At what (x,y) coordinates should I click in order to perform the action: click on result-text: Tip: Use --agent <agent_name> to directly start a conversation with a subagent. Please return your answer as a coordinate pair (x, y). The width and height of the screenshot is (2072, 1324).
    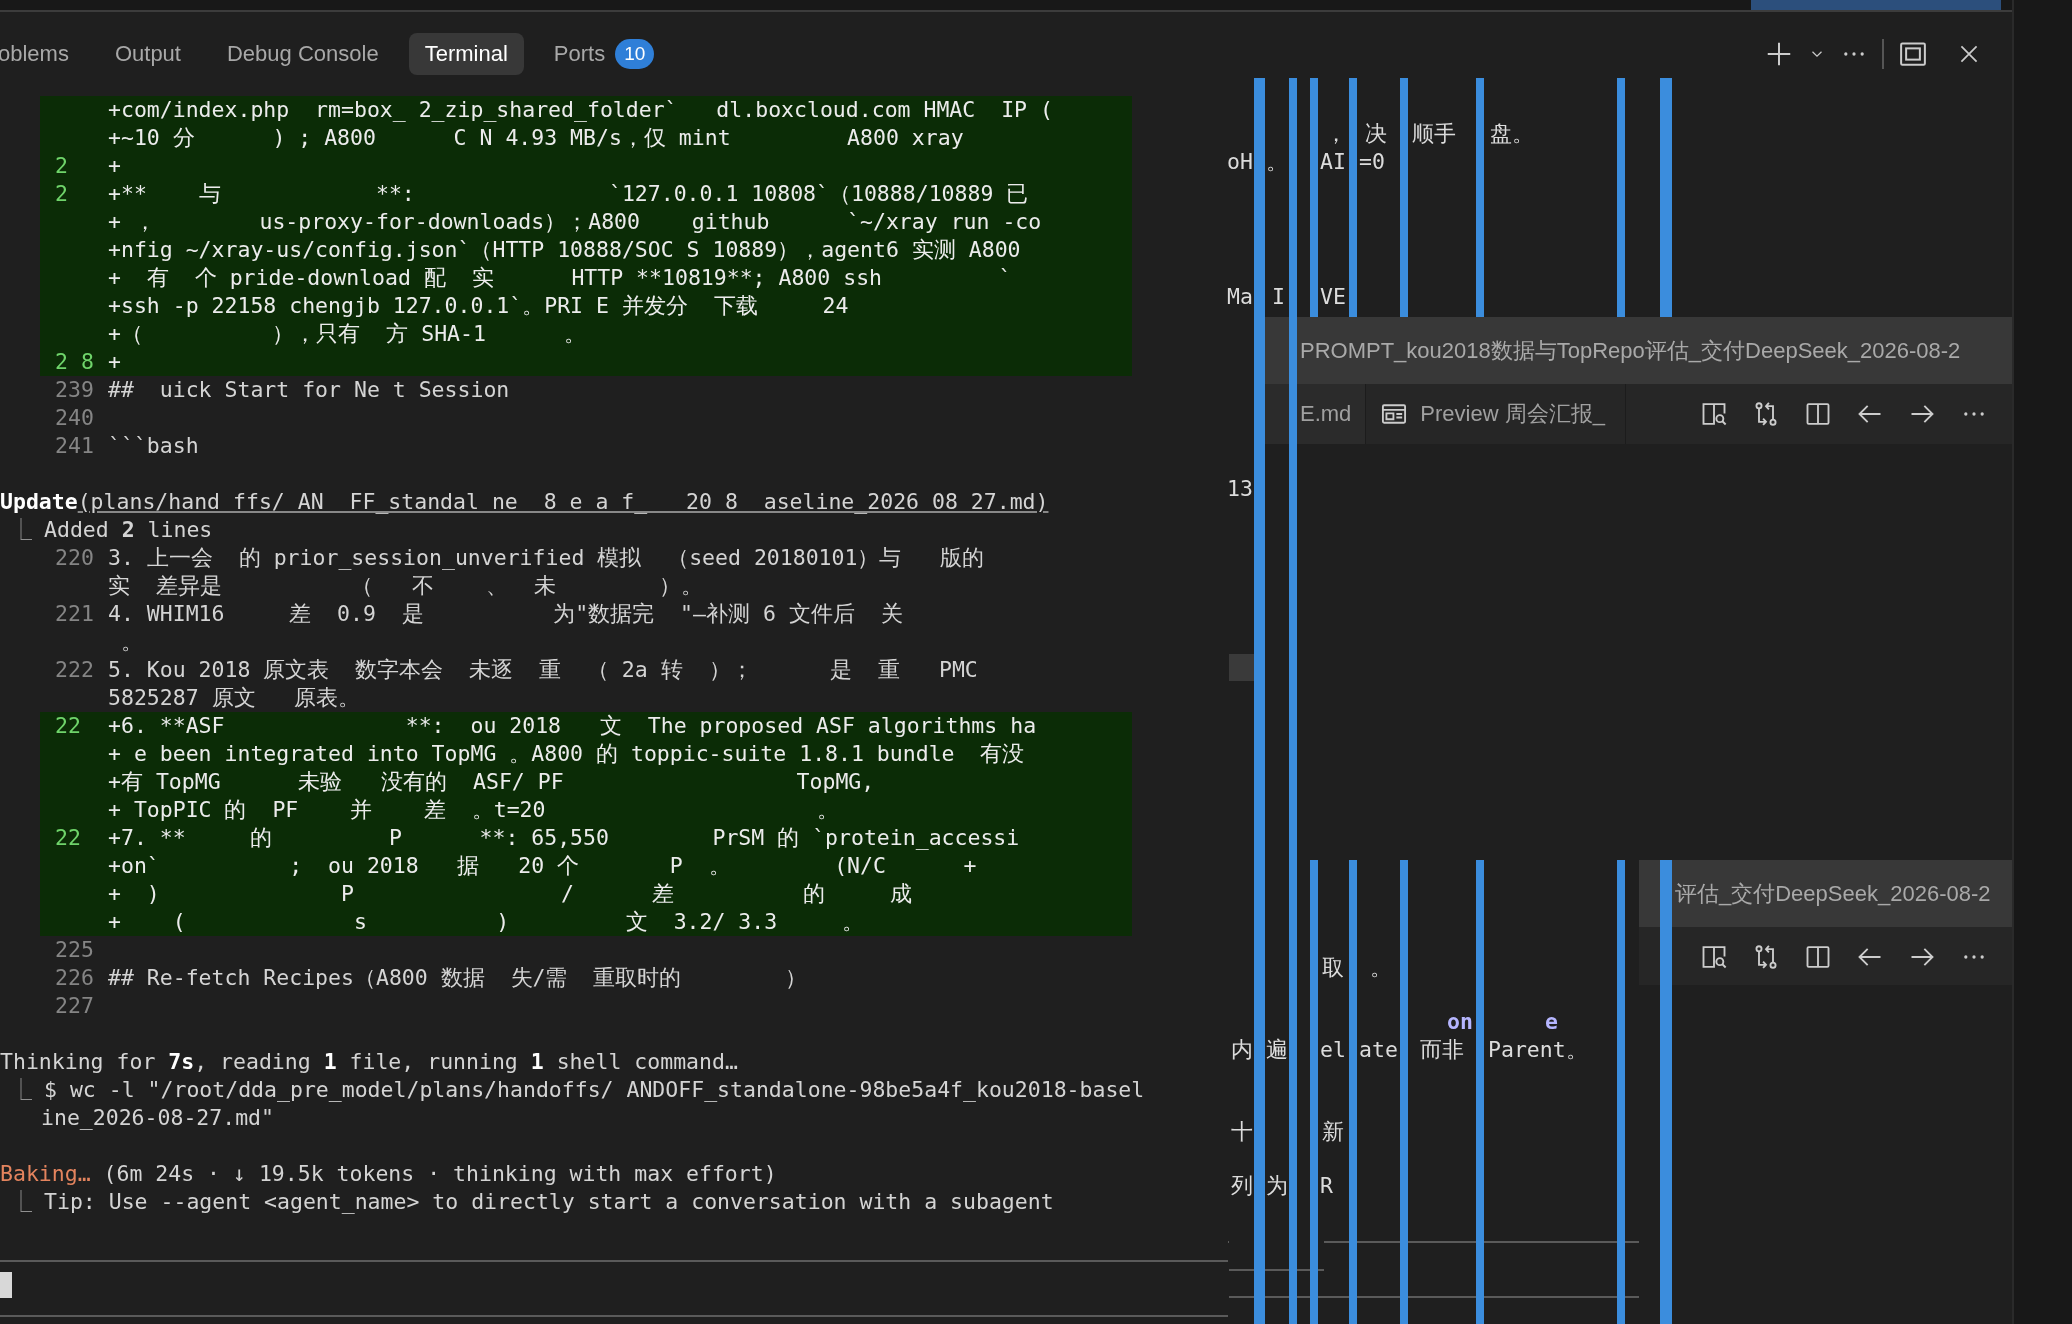
    Looking at the image, I should click on (549, 1202).